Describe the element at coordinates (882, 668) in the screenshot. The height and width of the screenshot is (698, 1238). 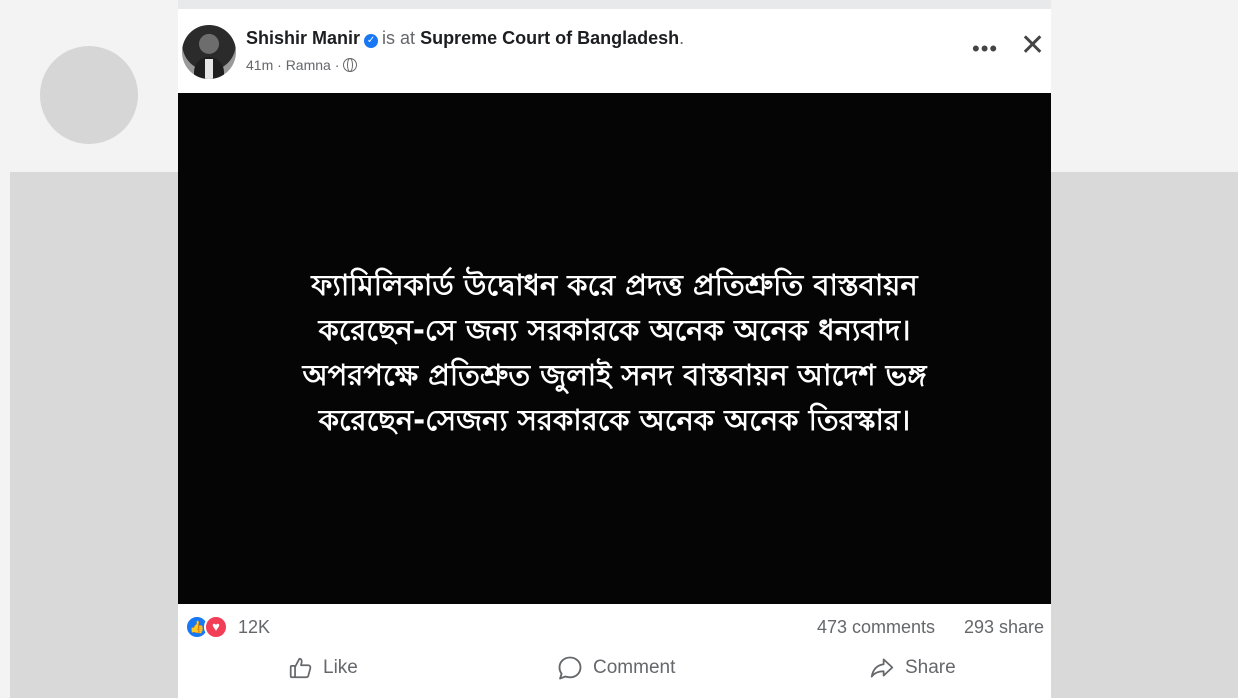
I see `share-arrow-icon` at that location.